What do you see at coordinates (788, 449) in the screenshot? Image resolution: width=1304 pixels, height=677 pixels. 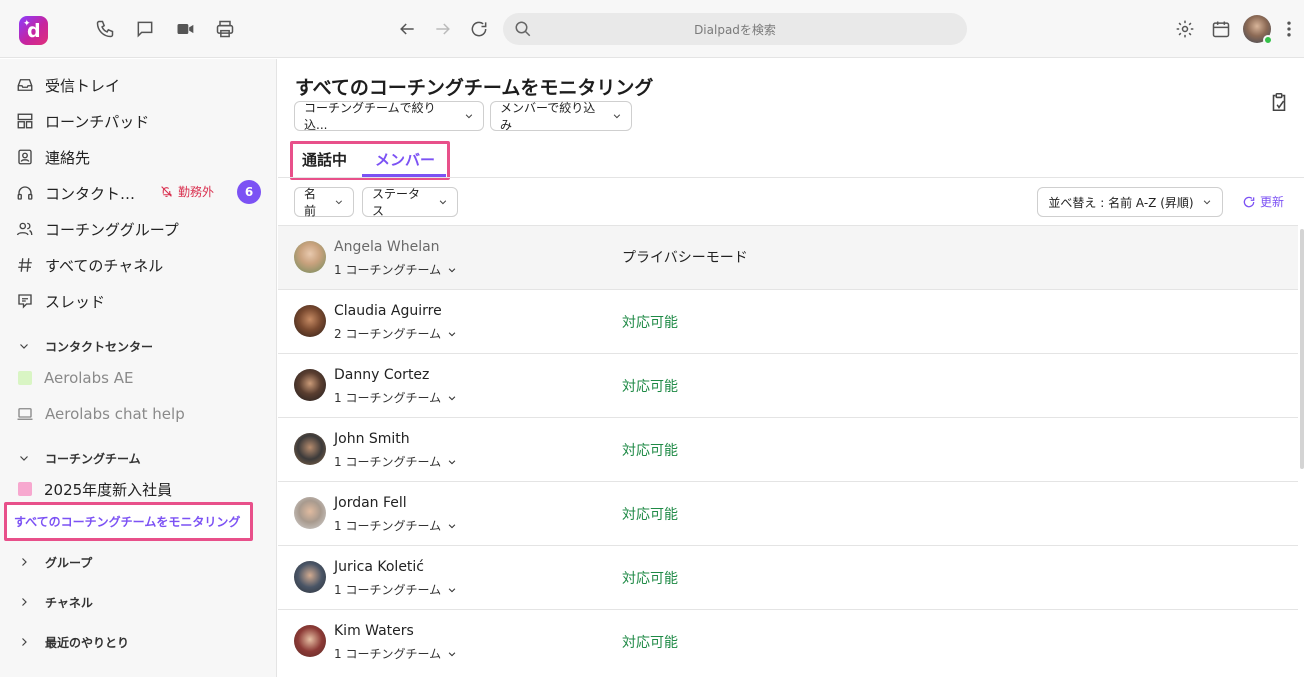 I see `table-row: John Smith 1 コーチングチーム 対応可能` at bounding box center [788, 449].